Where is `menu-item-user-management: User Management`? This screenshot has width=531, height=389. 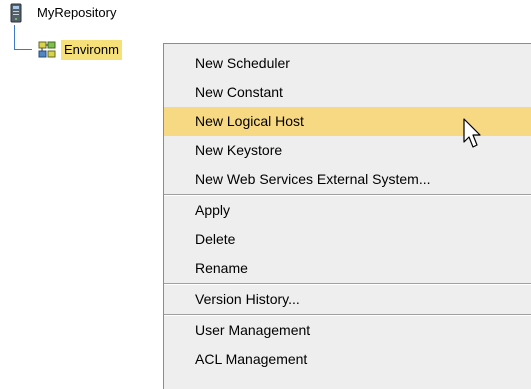 menu-item-user-management: User Management is located at coordinates (347, 330).